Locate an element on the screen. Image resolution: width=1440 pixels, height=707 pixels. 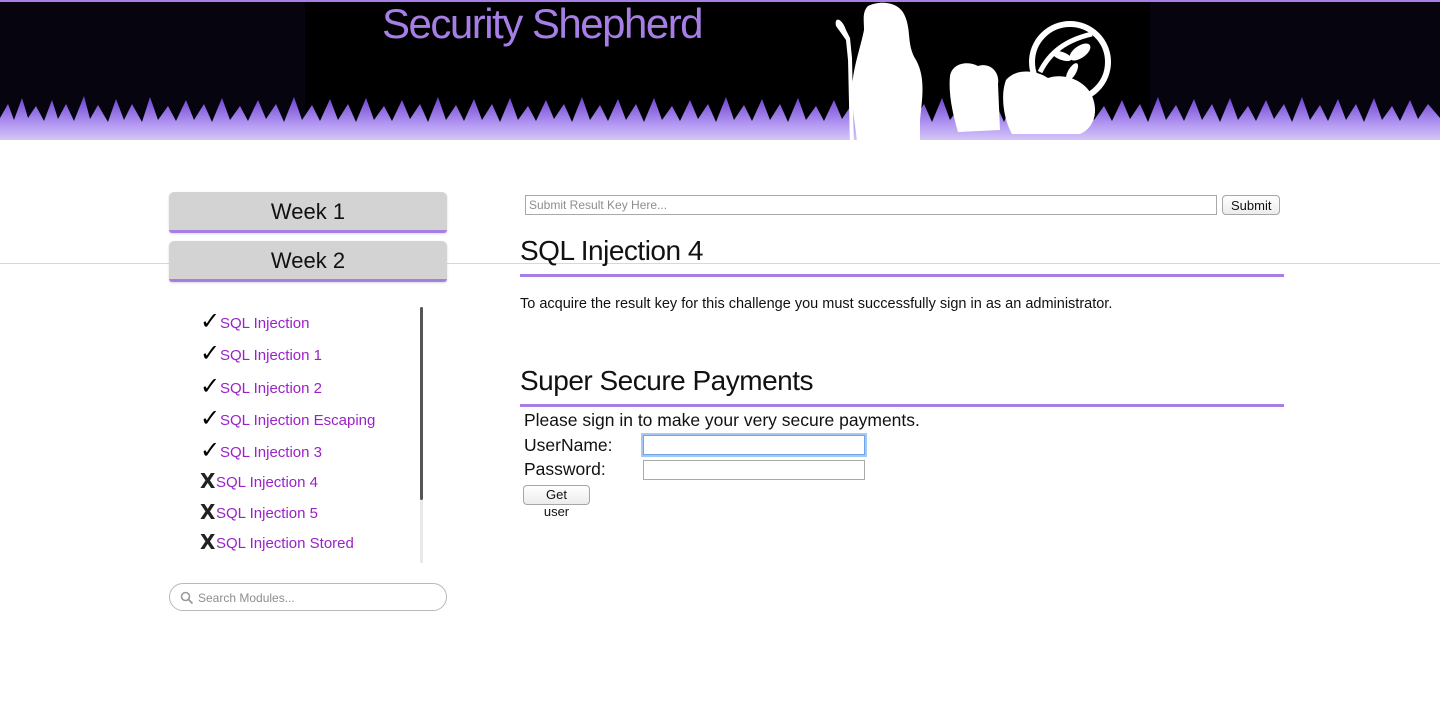
app-title: Super Secure Payments is located at coordinates (902, 385).